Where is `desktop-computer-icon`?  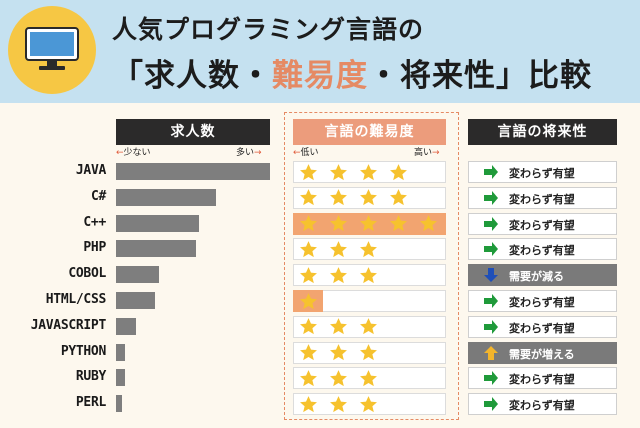
desktop-computer-icon is located at coordinates (52, 48).